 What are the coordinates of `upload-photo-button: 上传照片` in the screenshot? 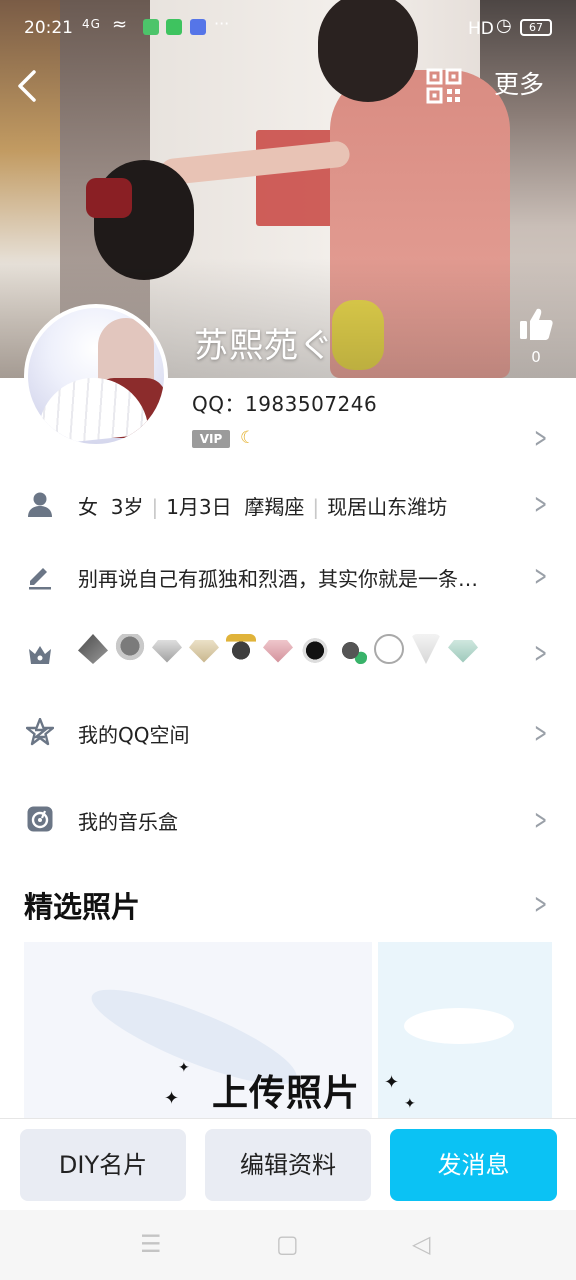 It's located at (286, 1090).